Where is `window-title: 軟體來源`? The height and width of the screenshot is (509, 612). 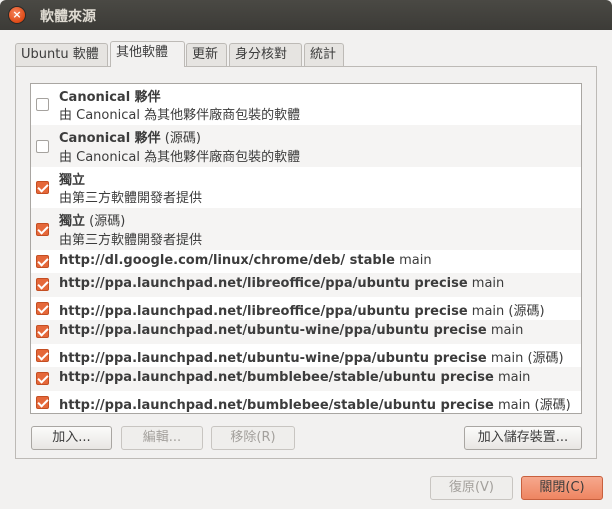
window-title: 軟體來源 is located at coordinates (68, 17).